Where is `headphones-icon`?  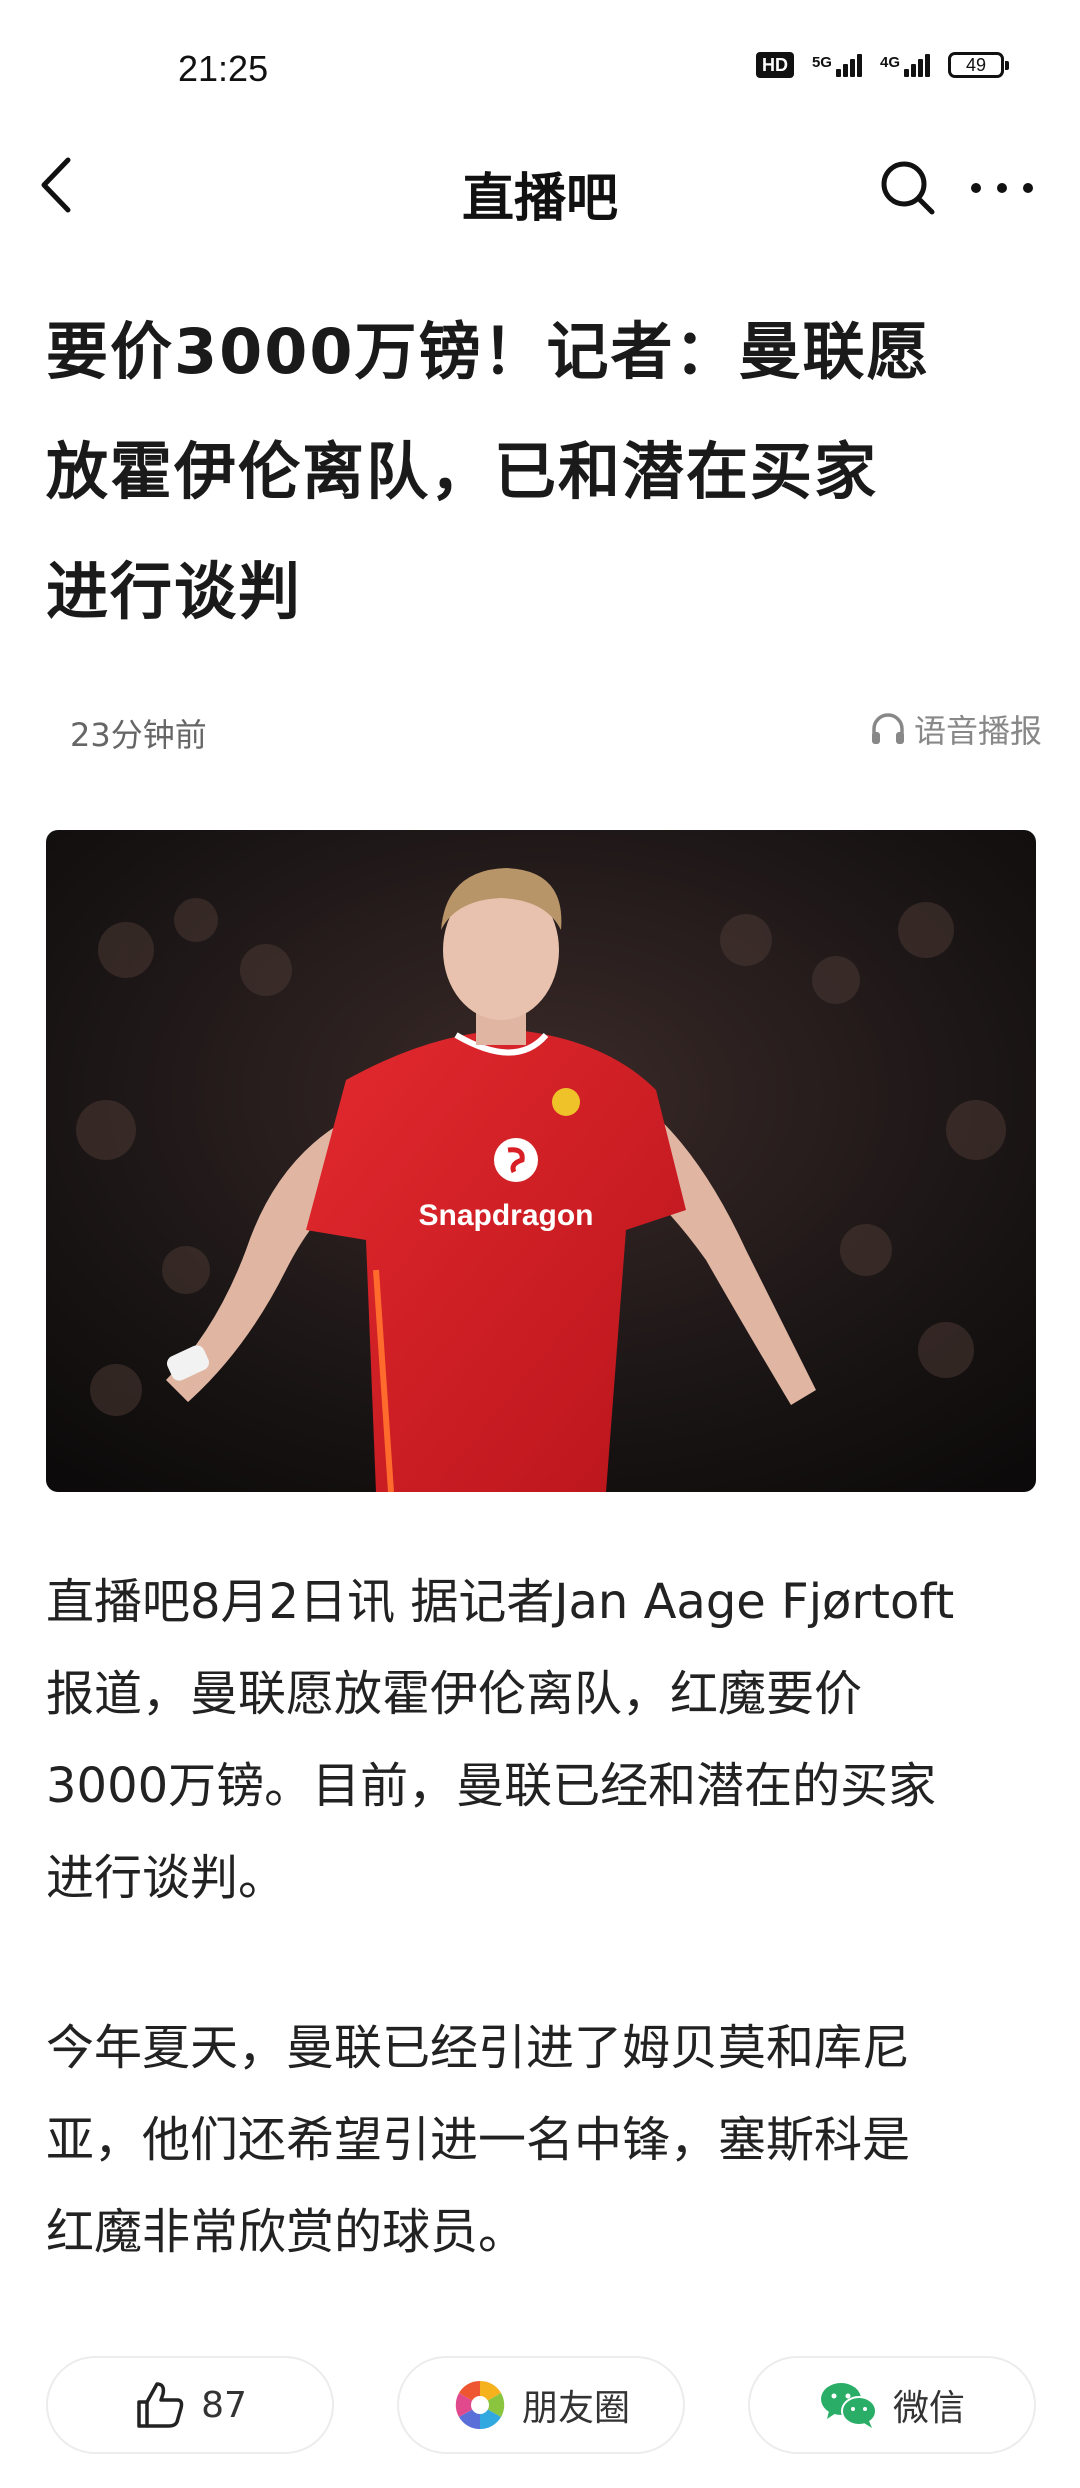
headphones-icon is located at coordinates (887, 728).